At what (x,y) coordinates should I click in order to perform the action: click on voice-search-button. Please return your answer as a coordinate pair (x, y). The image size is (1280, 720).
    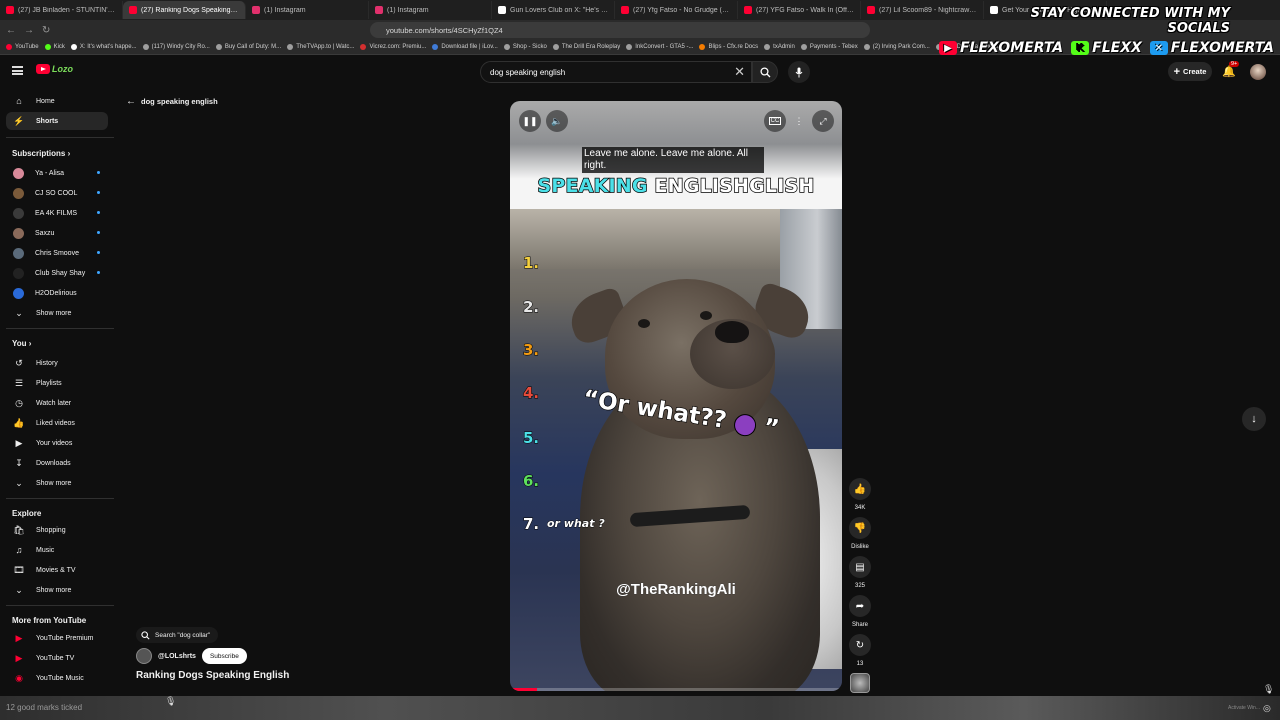
    Looking at the image, I should click on (799, 72).